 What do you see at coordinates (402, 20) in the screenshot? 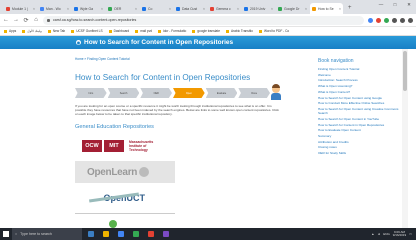
I see `profile-icon` at bounding box center [402, 20].